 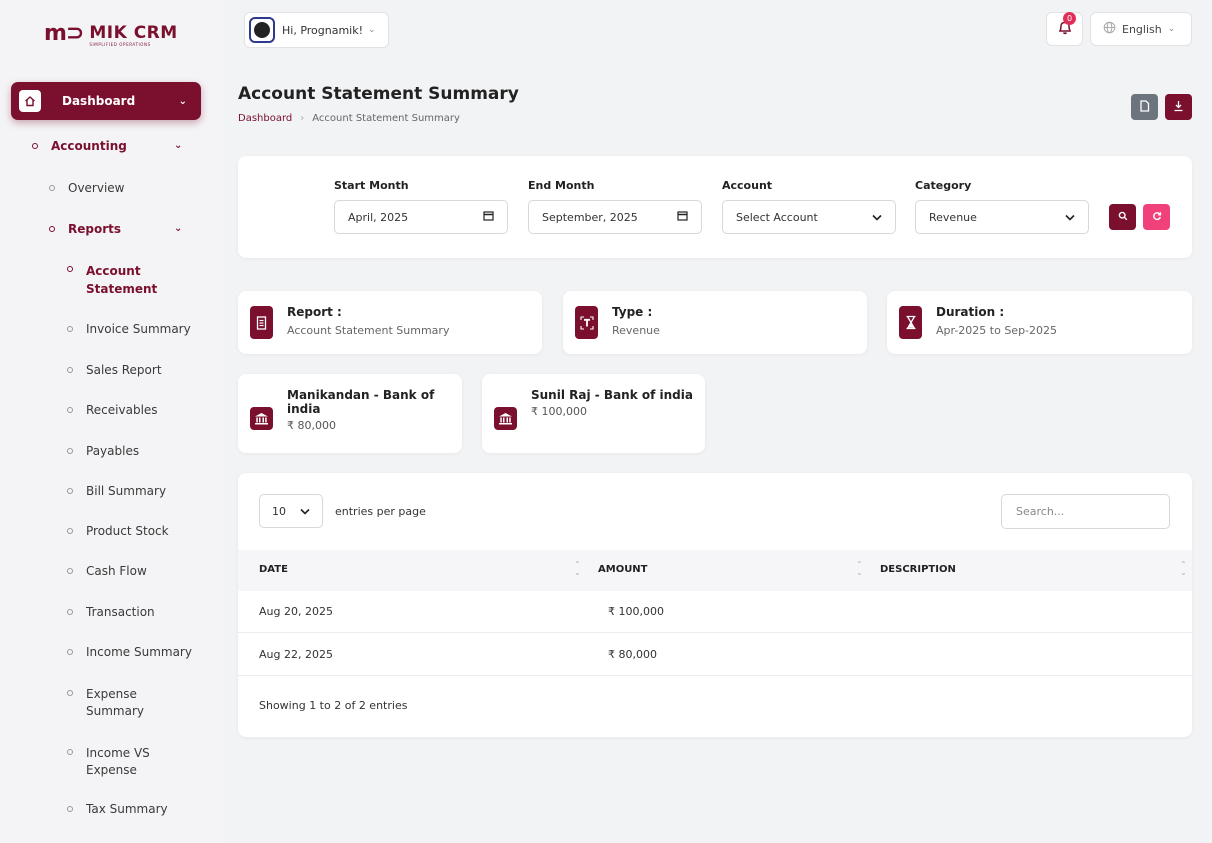 I want to click on sidebar-item-invoice-summary: Invoice Summary, so click(x=129, y=329).